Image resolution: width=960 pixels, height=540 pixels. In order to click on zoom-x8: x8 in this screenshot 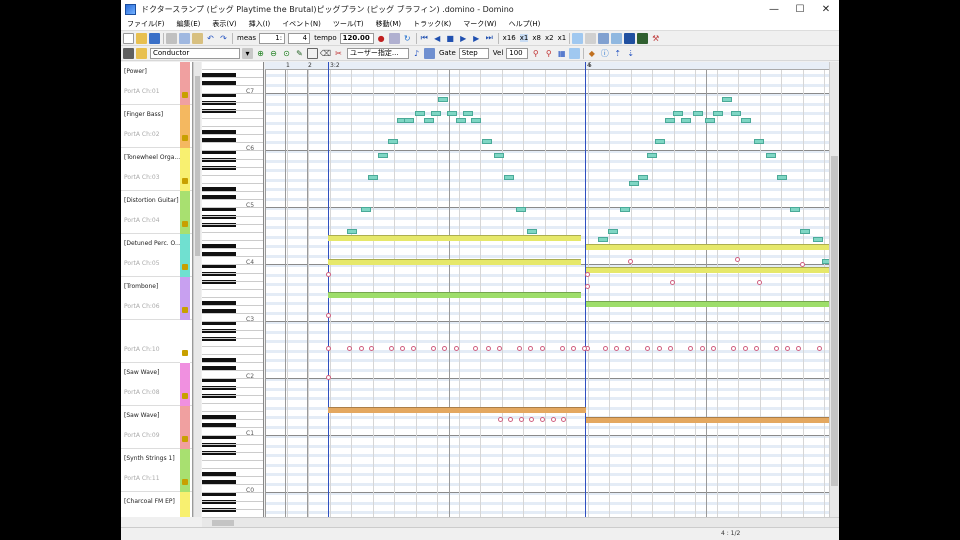, I will do `click(536, 38)`.